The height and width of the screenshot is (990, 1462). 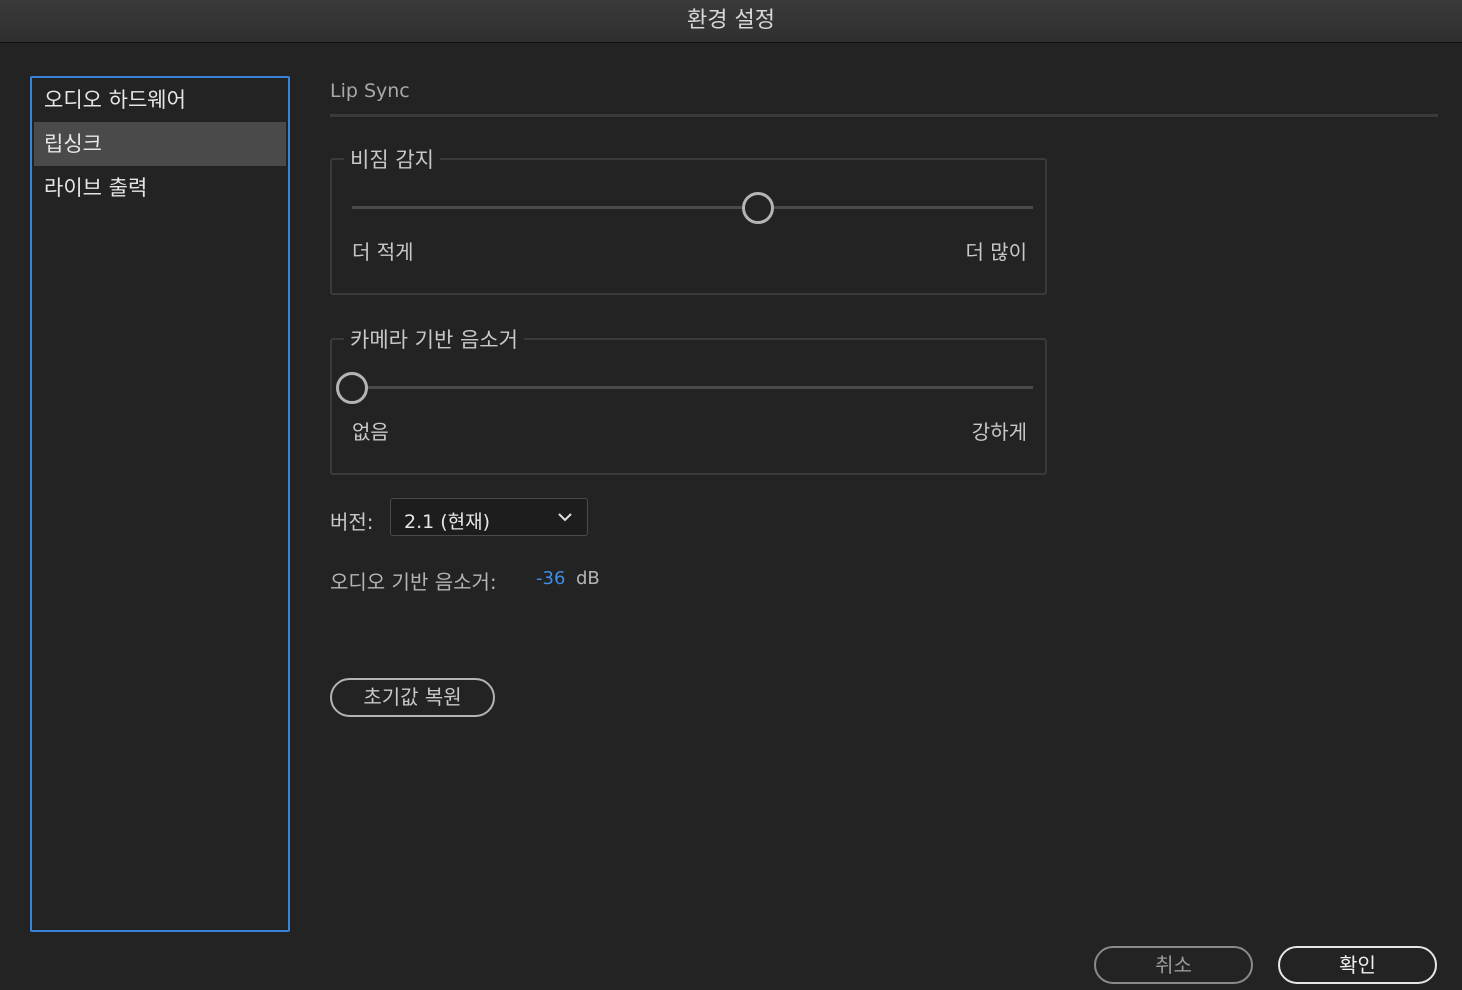 I want to click on section-divider, so click(x=884, y=115).